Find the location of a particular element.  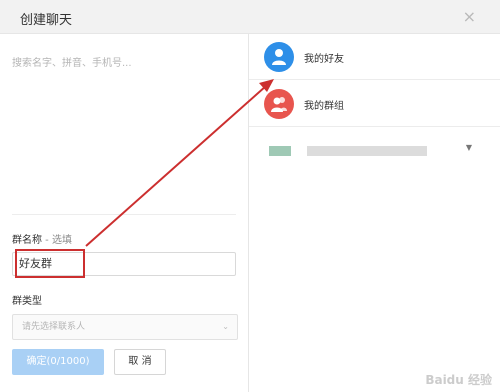

dialog-header: 创建聊天 × is located at coordinates (250, 17).